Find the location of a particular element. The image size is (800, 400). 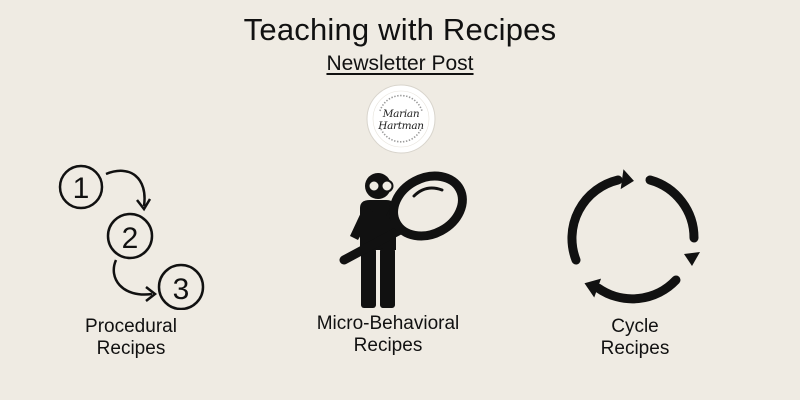

cycle-recipes-label: Cycle Recipes is located at coordinates (635, 337).